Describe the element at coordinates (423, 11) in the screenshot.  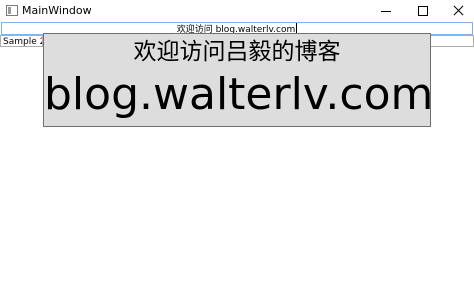
I see `maximize-button` at that location.